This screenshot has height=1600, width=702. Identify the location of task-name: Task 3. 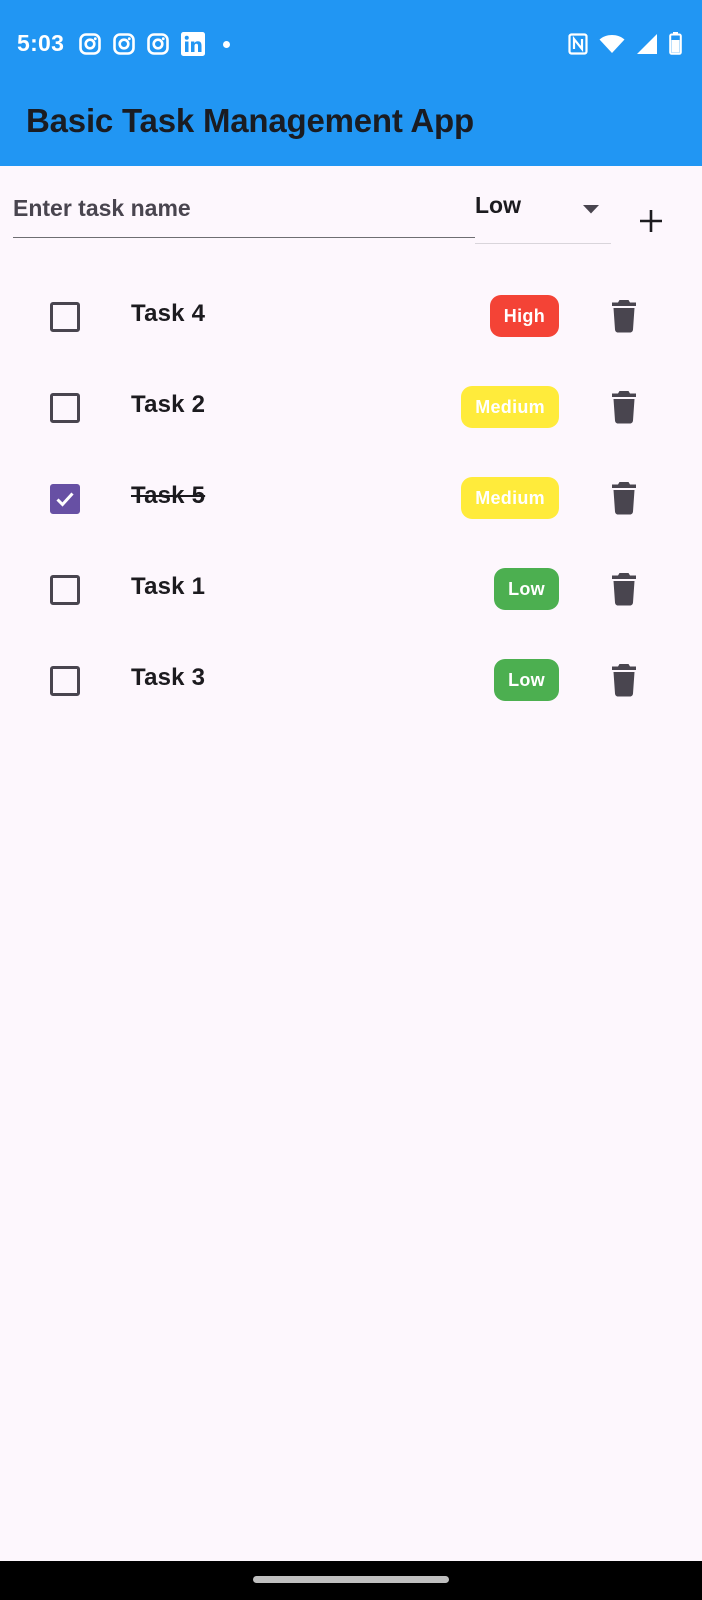
(168, 677).